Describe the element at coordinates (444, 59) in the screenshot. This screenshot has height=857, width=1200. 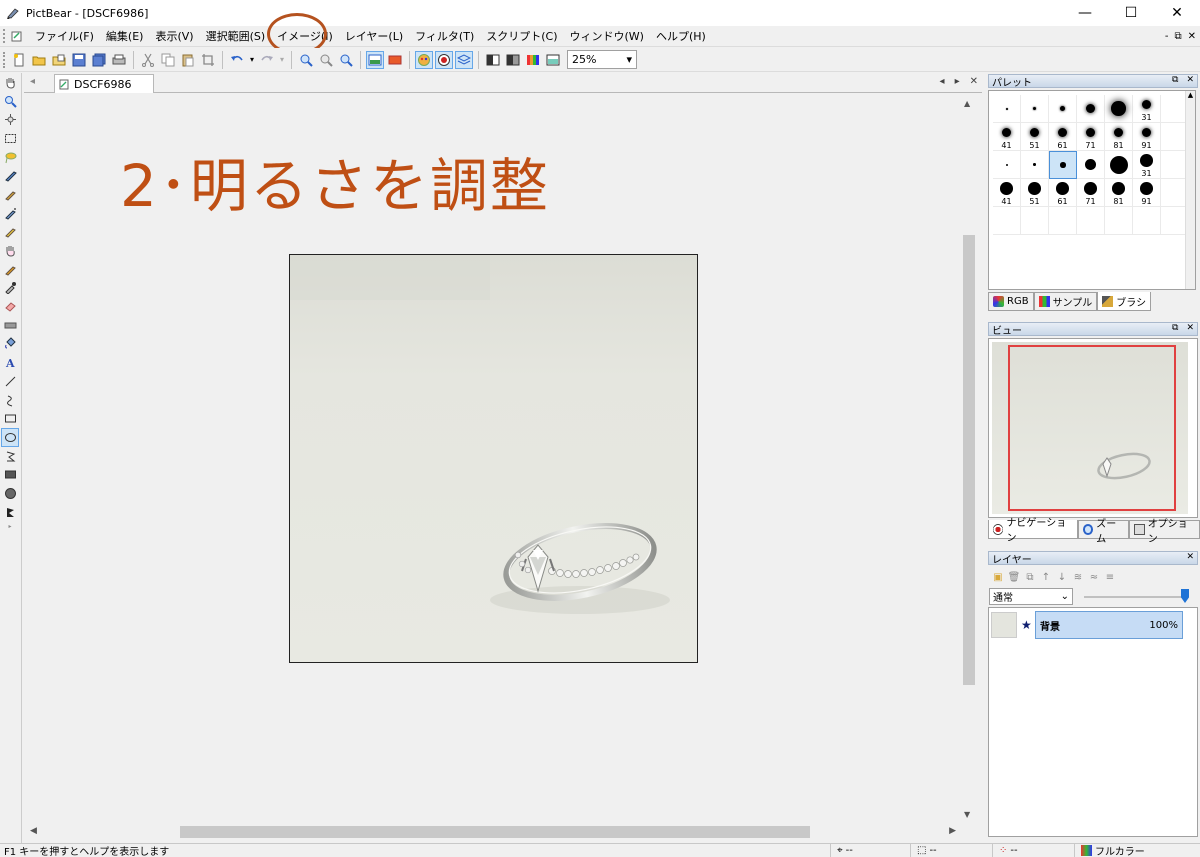
I see `view-toggle-icon` at that location.